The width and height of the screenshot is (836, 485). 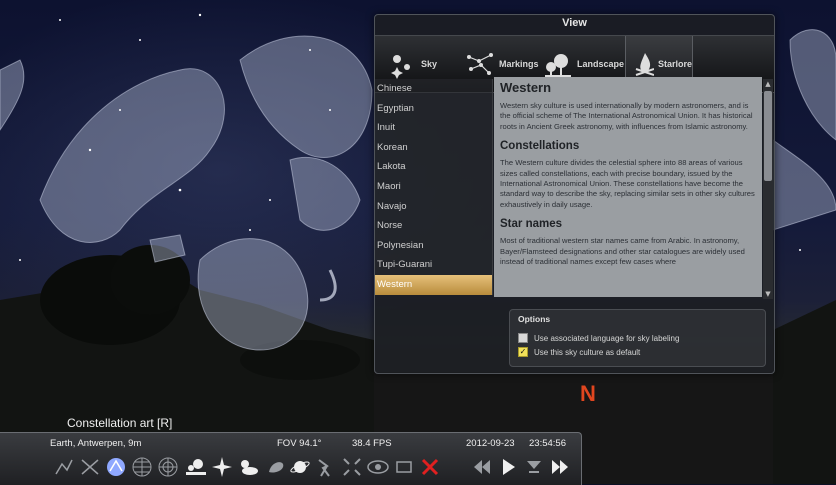 What do you see at coordinates (768, 294) in the screenshot?
I see `scroll-down-icon: ▼` at bounding box center [768, 294].